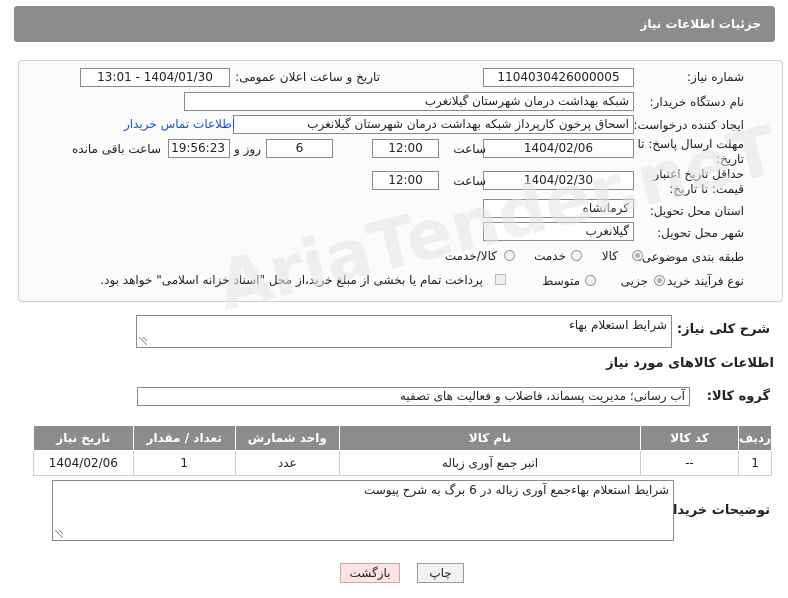  I want to click on need-description-label: شرح کلی نیاز:, so click(723, 329).